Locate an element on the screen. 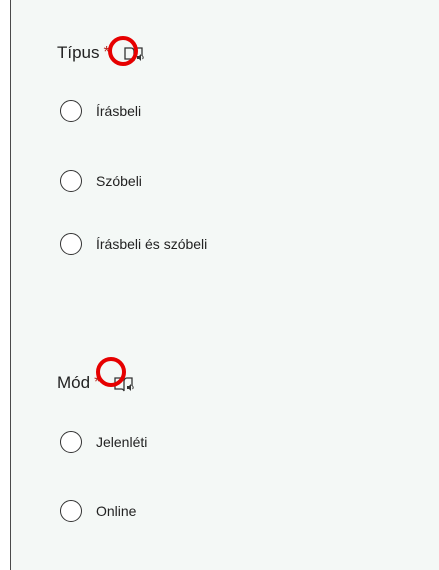 The height and width of the screenshot is (570, 439). option-label: Jelenléti is located at coordinates (122, 442).